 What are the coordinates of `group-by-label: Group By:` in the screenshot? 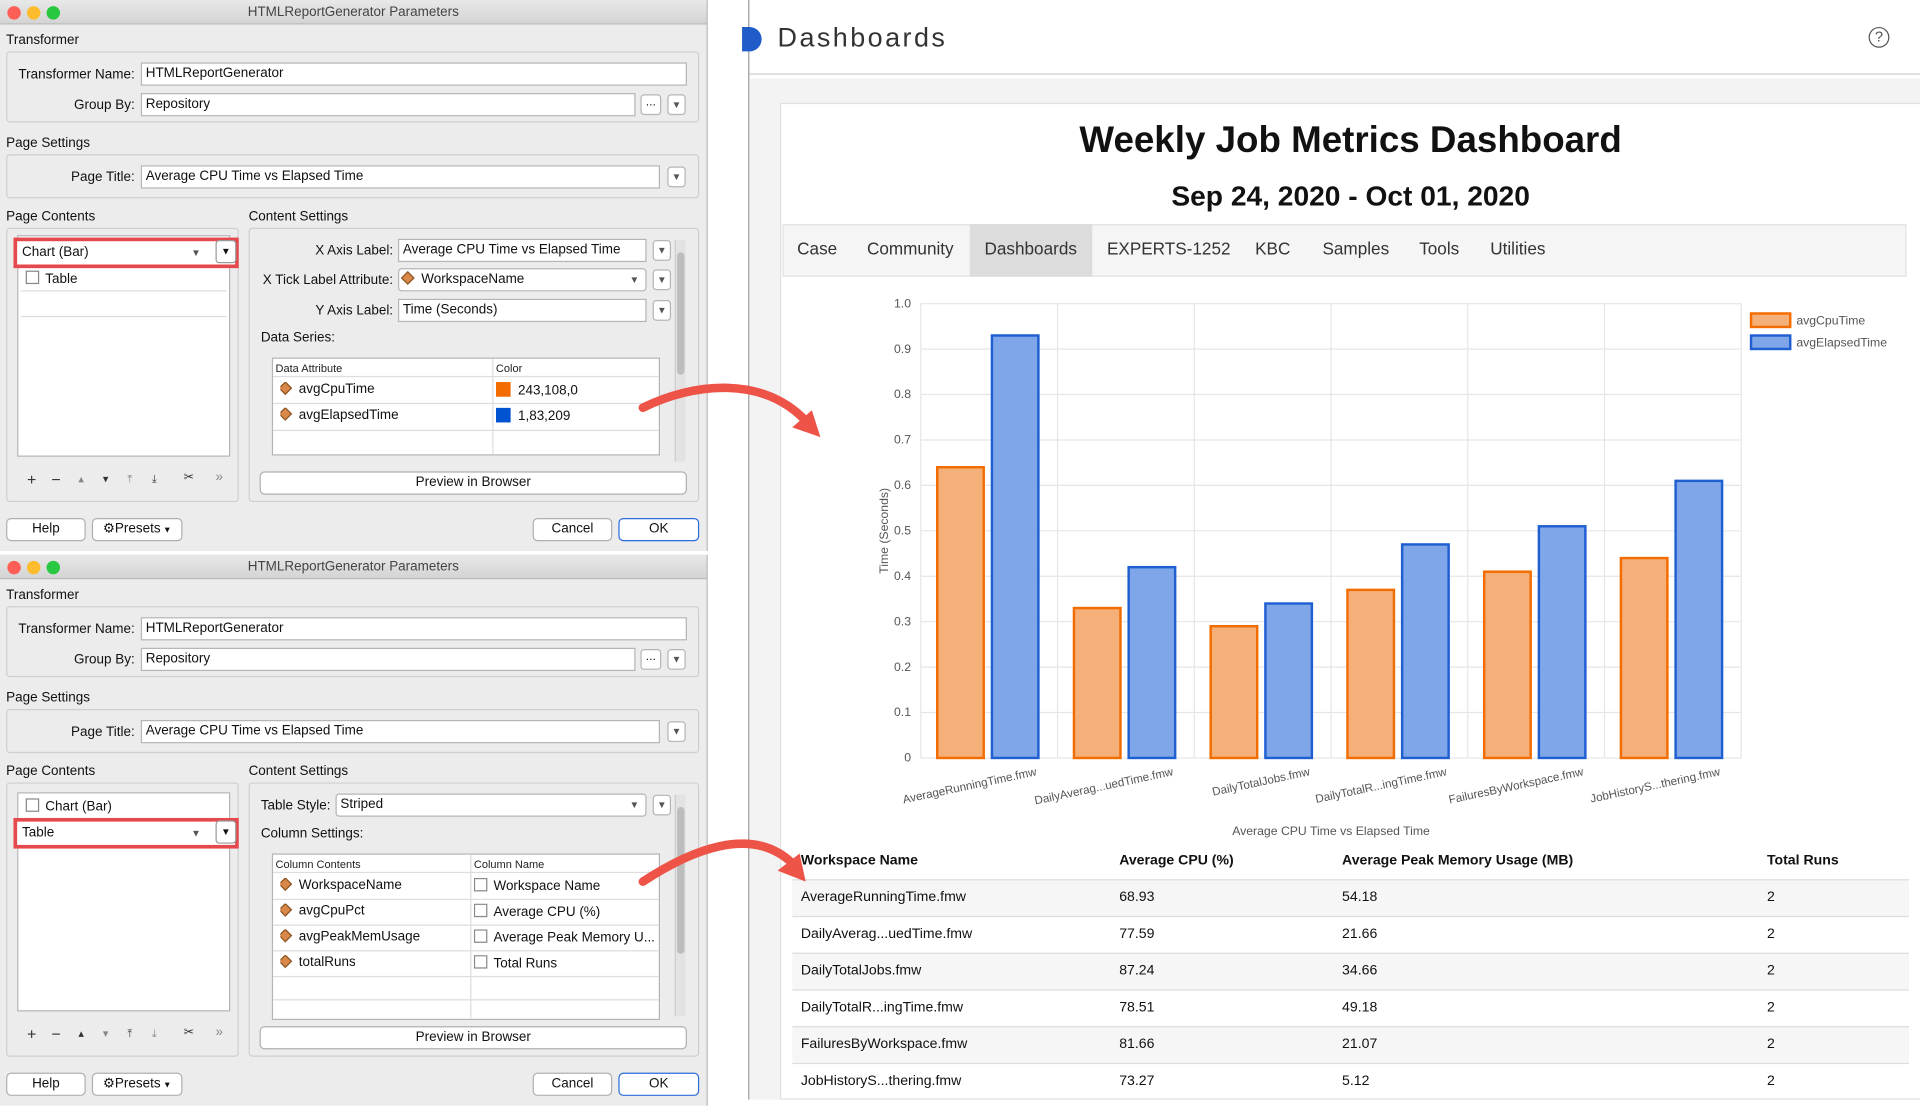 It's located at (104, 660).